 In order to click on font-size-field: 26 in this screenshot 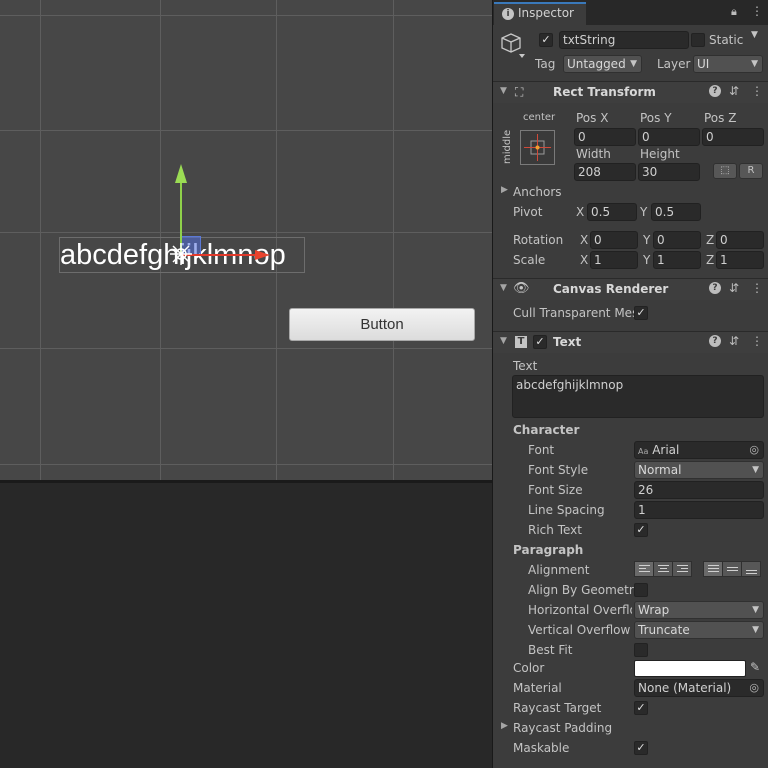, I will do `click(699, 490)`.